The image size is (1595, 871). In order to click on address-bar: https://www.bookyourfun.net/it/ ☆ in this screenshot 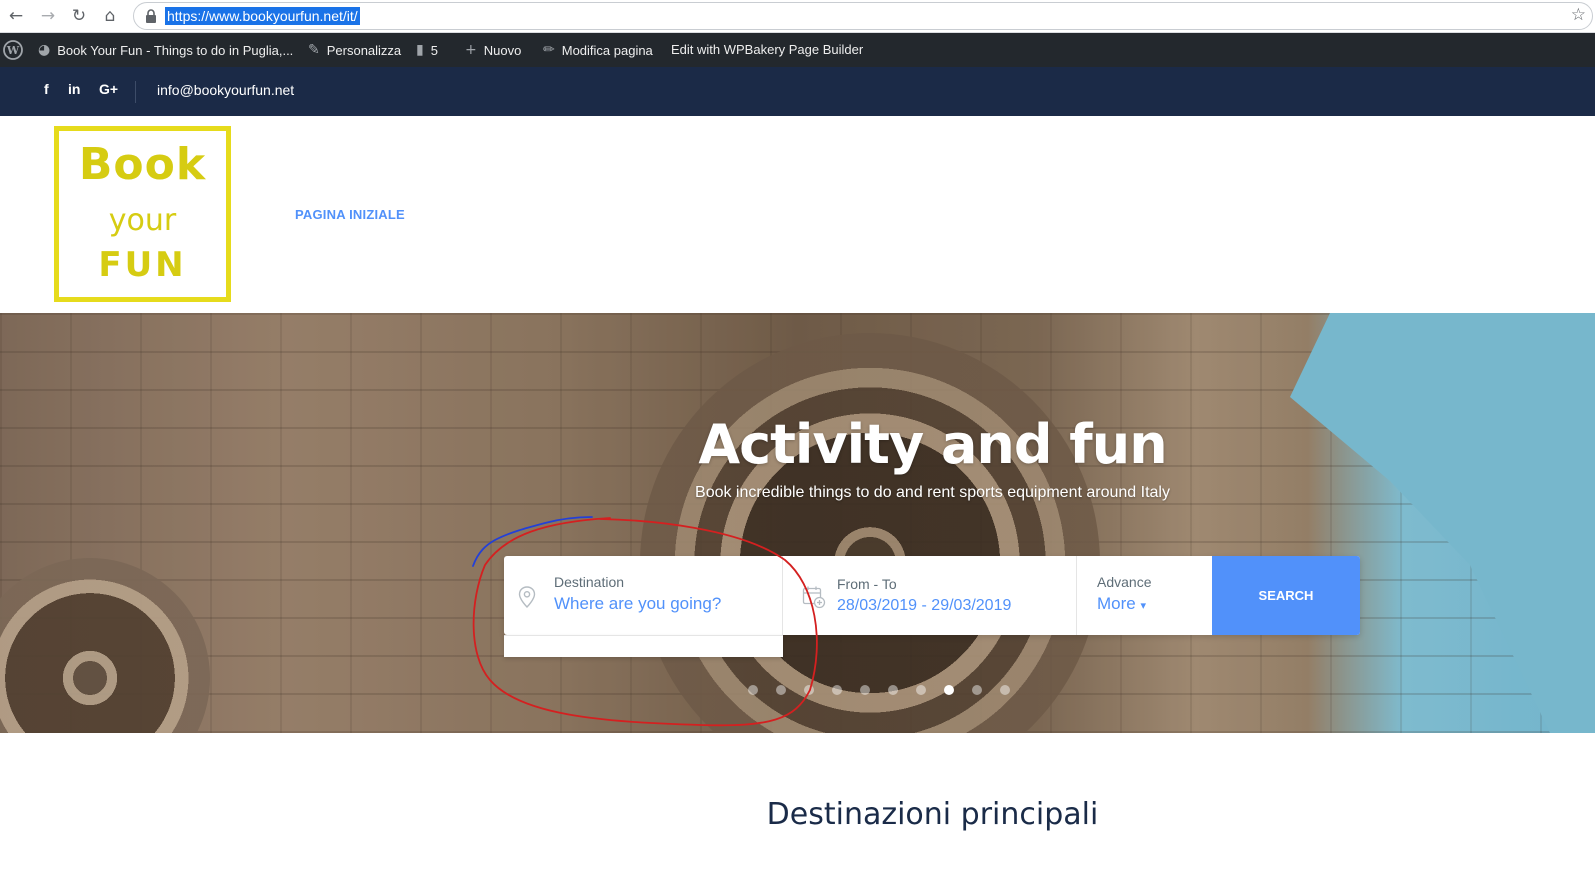, I will do `click(863, 16)`.